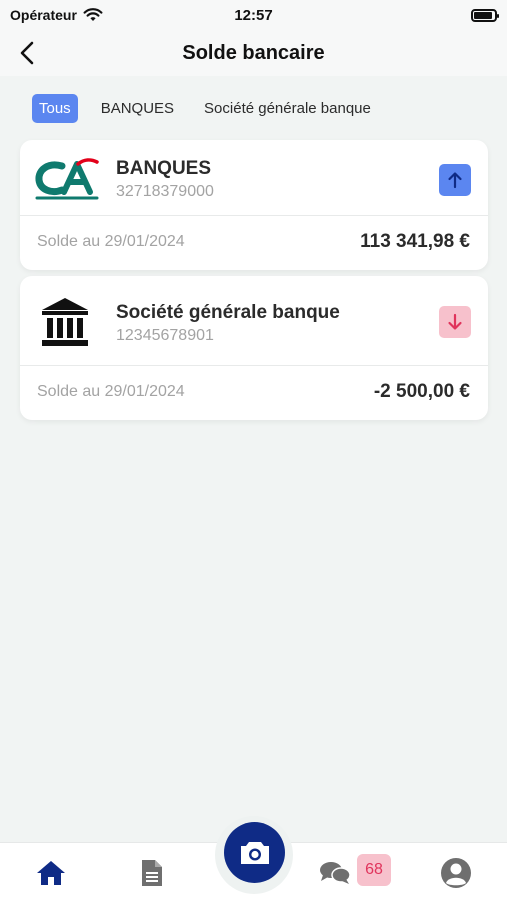 The image size is (507, 900). I want to click on account-card-header: BANQUES 32718379000, so click(254, 178).